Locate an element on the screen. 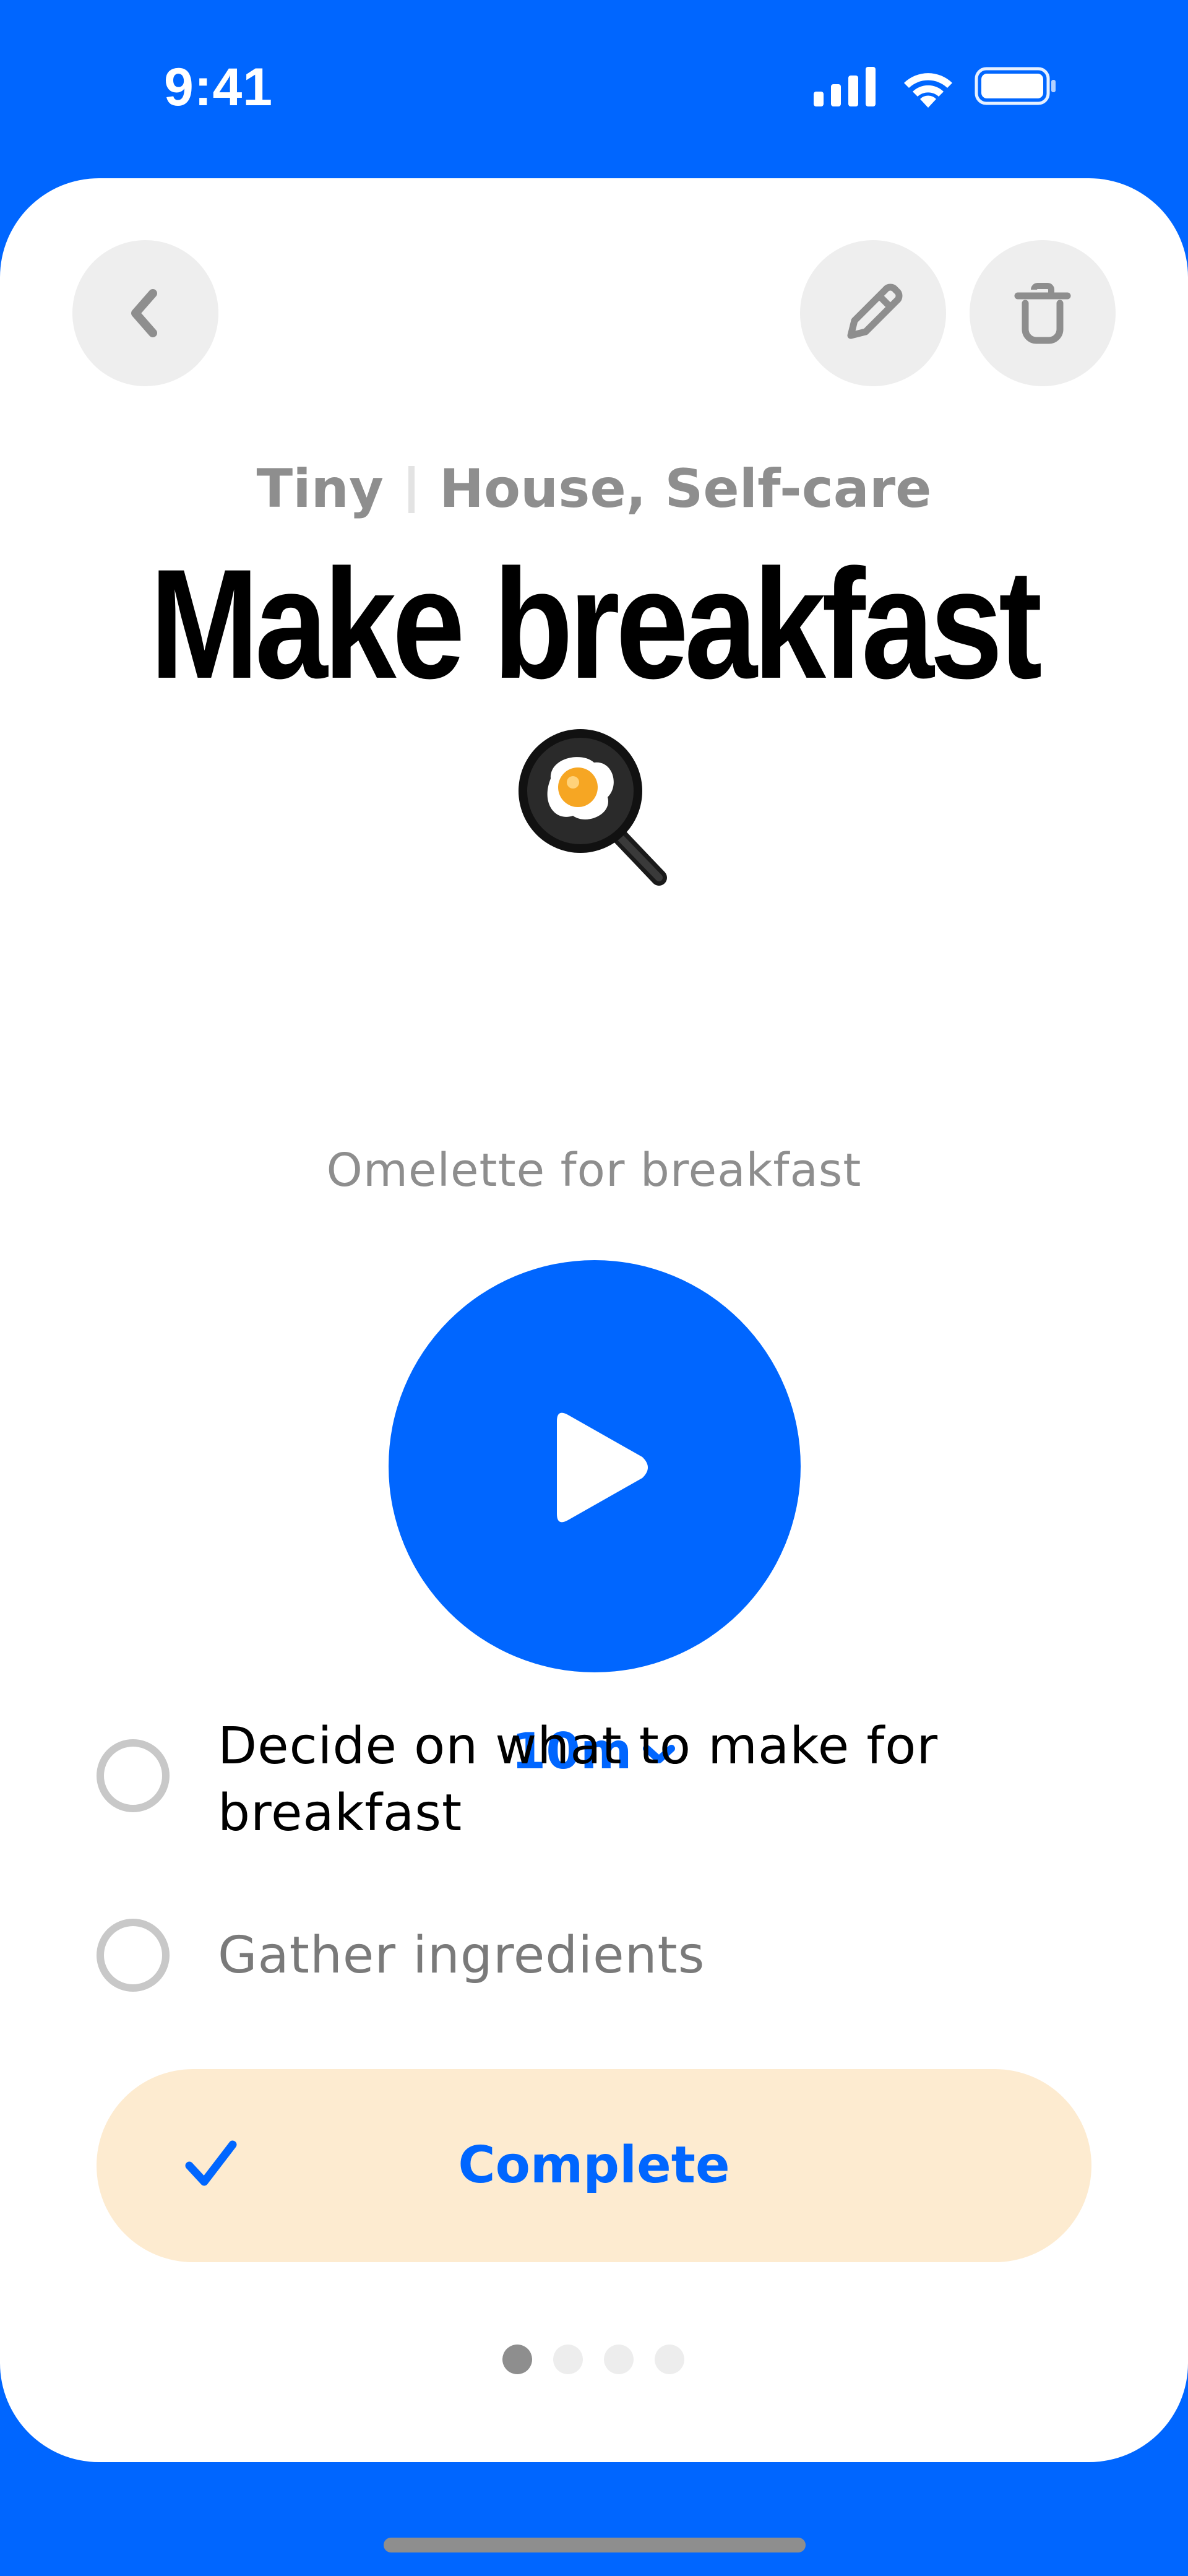 The width and height of the screenshot is (1188, 2576). chevron-left-icon is located at coordinates (144, 313).